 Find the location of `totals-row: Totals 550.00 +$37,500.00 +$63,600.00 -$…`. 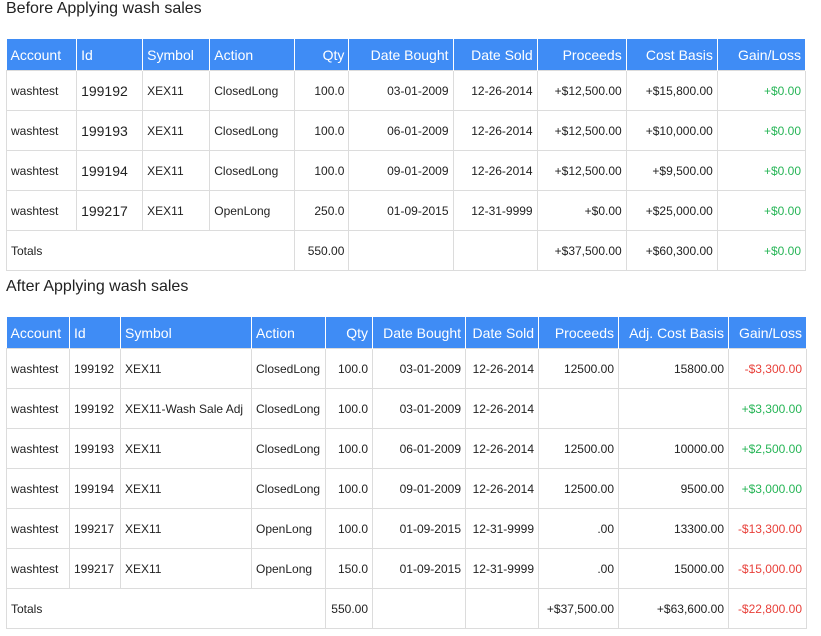

totals-row: Totals 550.00 +$37,500.00 +$63,600.00 -$… is located at coordinates (406, 608).